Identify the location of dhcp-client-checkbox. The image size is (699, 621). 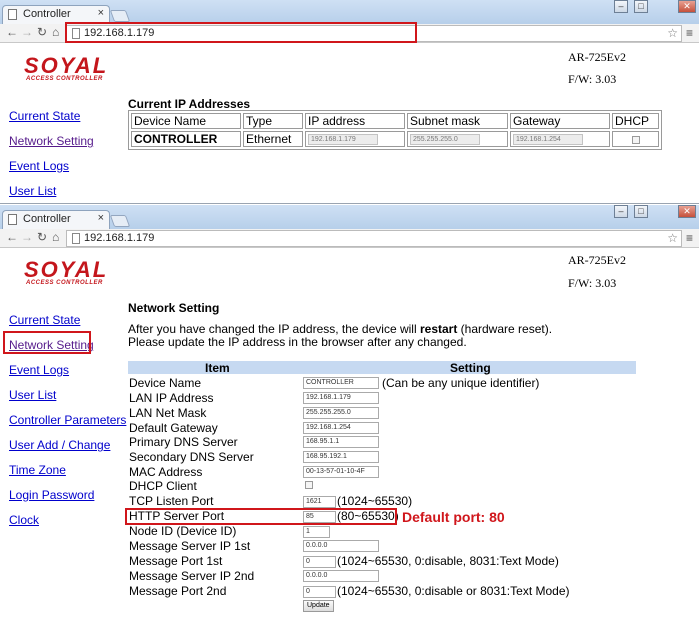
(309, 485).